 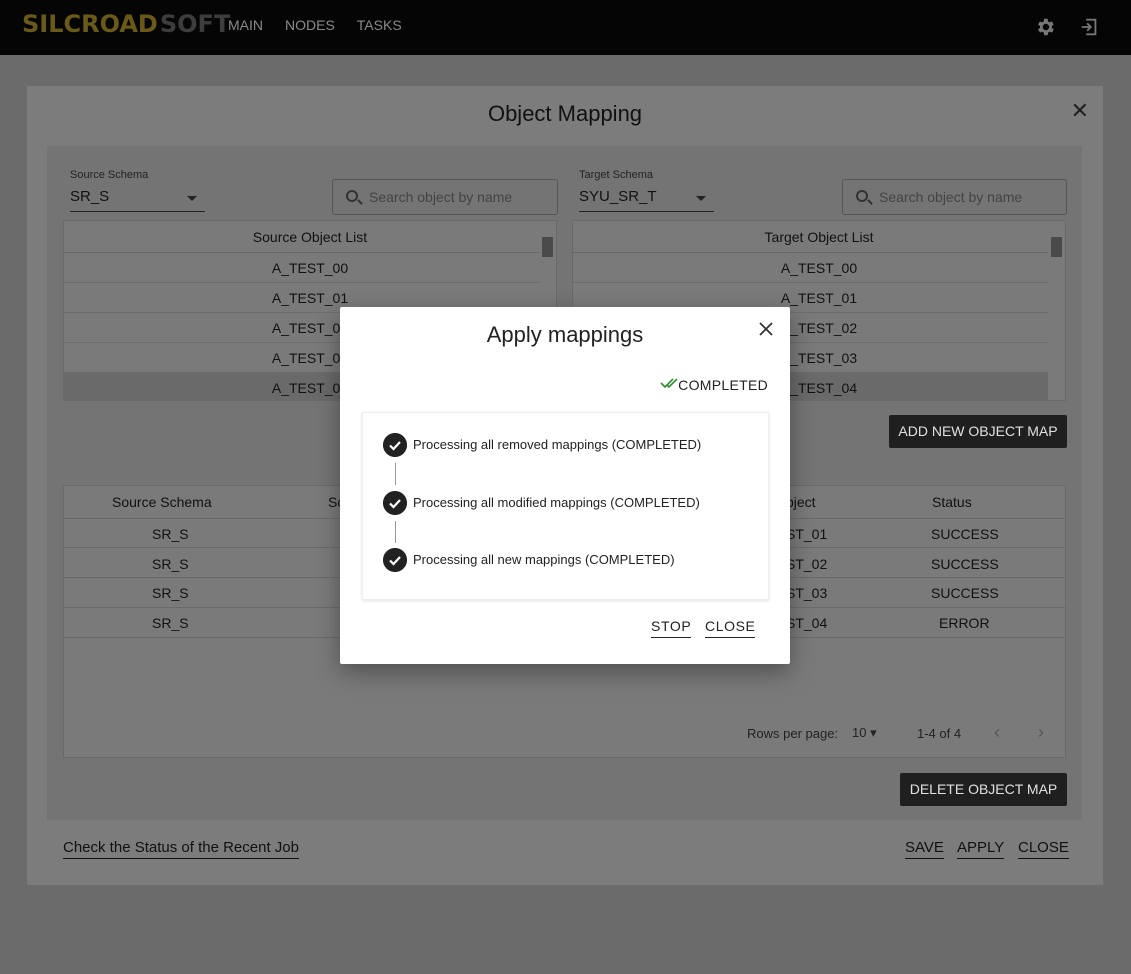 I want to click on nav-nodes: NODES, so click(x=310, y=25).